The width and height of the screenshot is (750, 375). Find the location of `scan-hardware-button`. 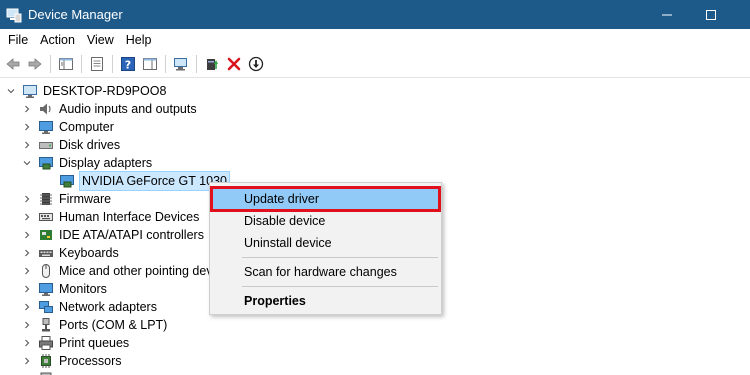

scan-hardware-button is located at coordinates (180, 64).